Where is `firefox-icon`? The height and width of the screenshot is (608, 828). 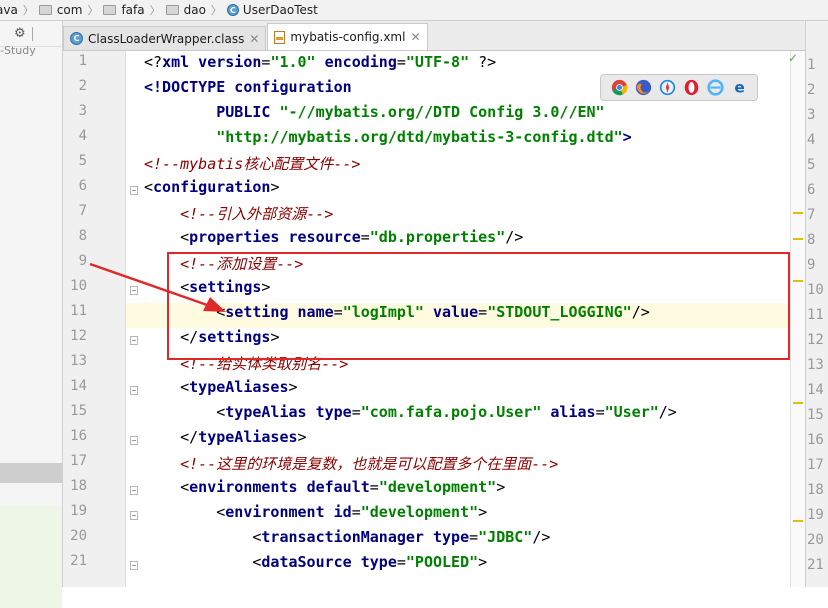 firefox-icon is located at coordinates (643, 87).